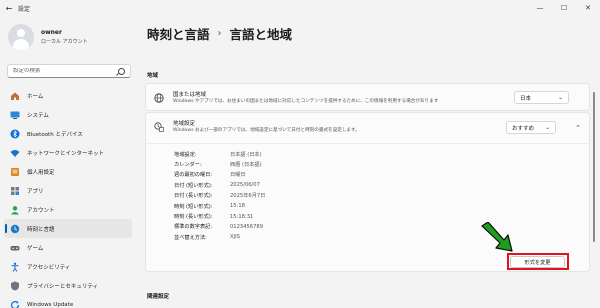  What do you see at coordinates (178, 33) in the screenshot?
I see `breadcrumb-parent: 時刻と言語` at bounding box center [178, 33].